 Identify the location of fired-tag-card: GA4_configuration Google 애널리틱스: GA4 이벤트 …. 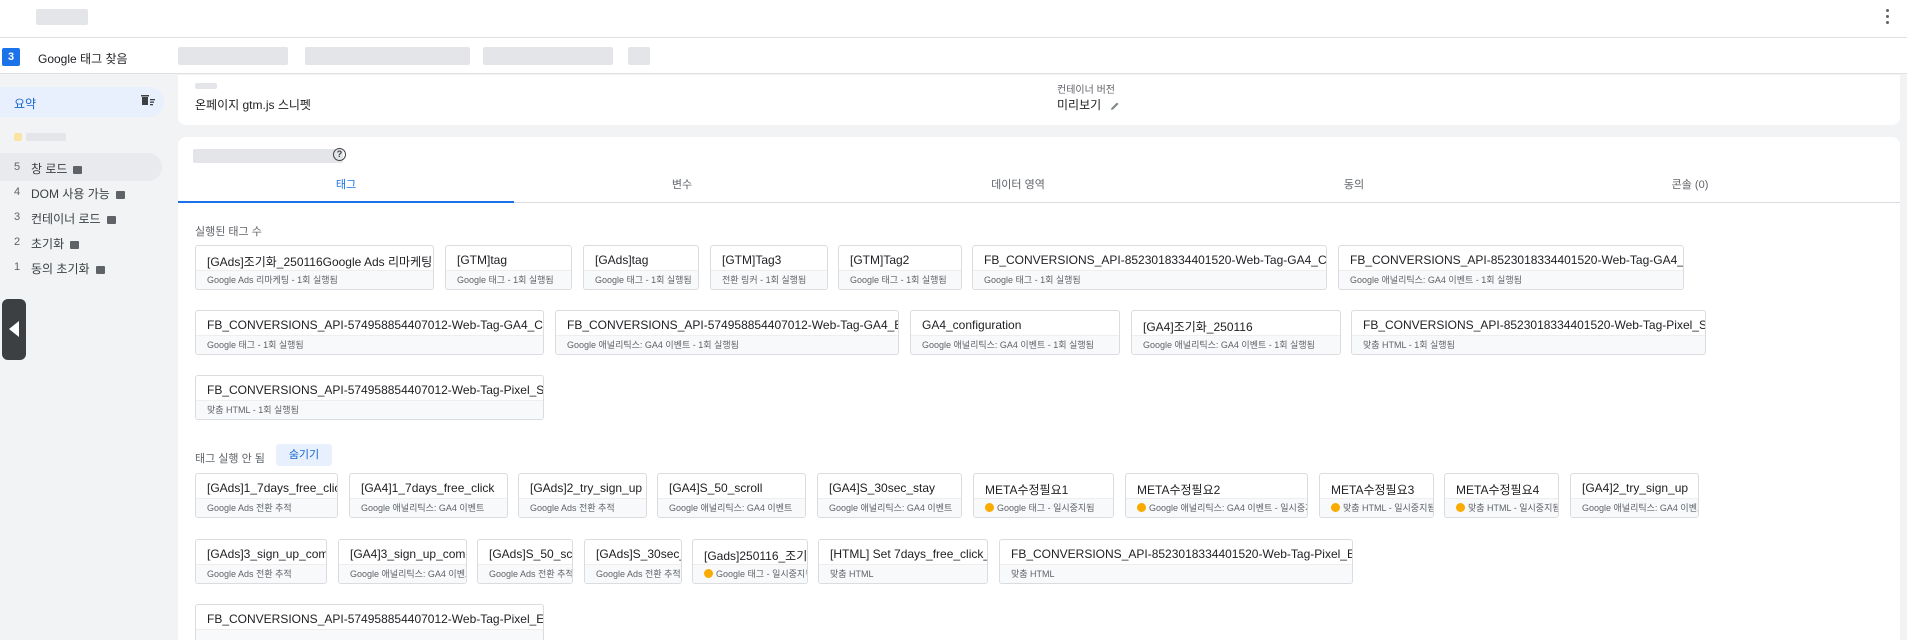
(1015, 332).